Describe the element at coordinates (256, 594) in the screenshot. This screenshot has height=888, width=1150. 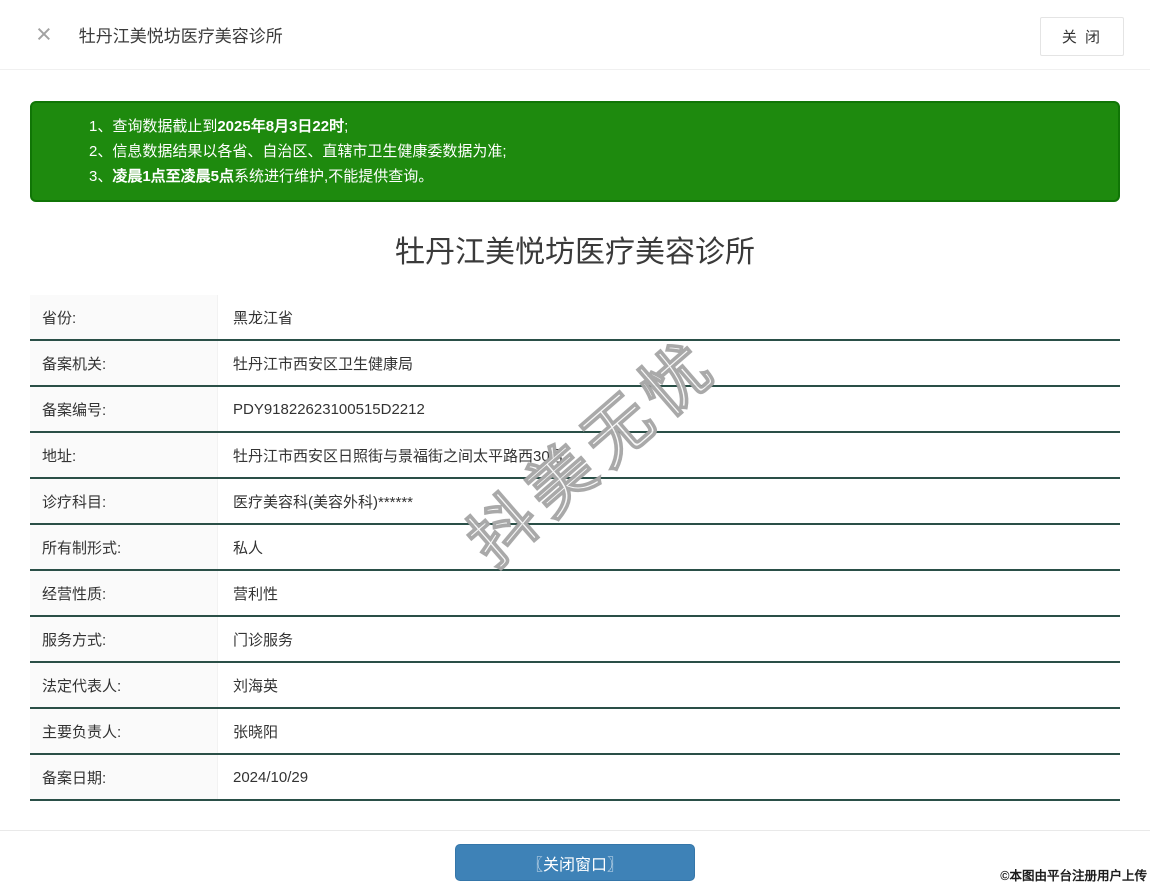
I see `row-value: 营利性` at that location.